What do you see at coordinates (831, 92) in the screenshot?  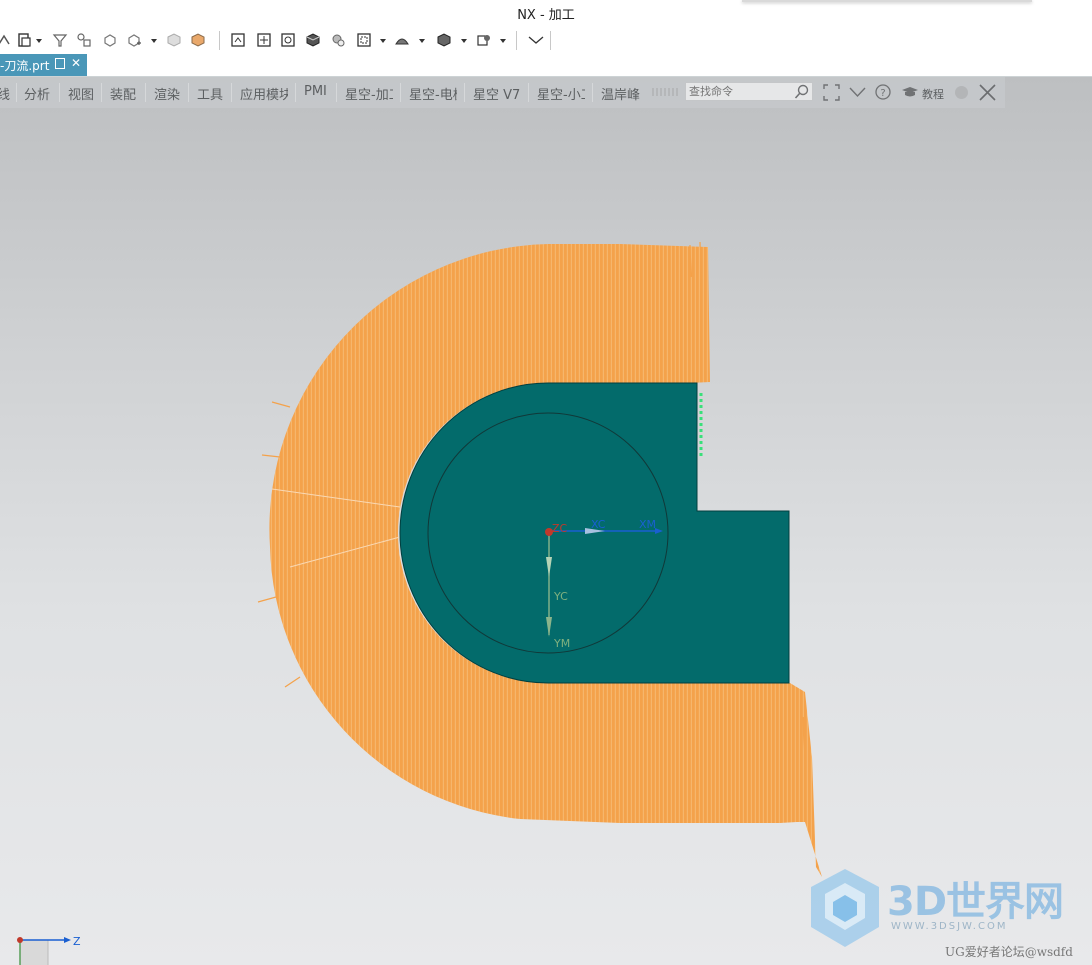 I see `fullscreen-icon` at bounding box center [831, 92].